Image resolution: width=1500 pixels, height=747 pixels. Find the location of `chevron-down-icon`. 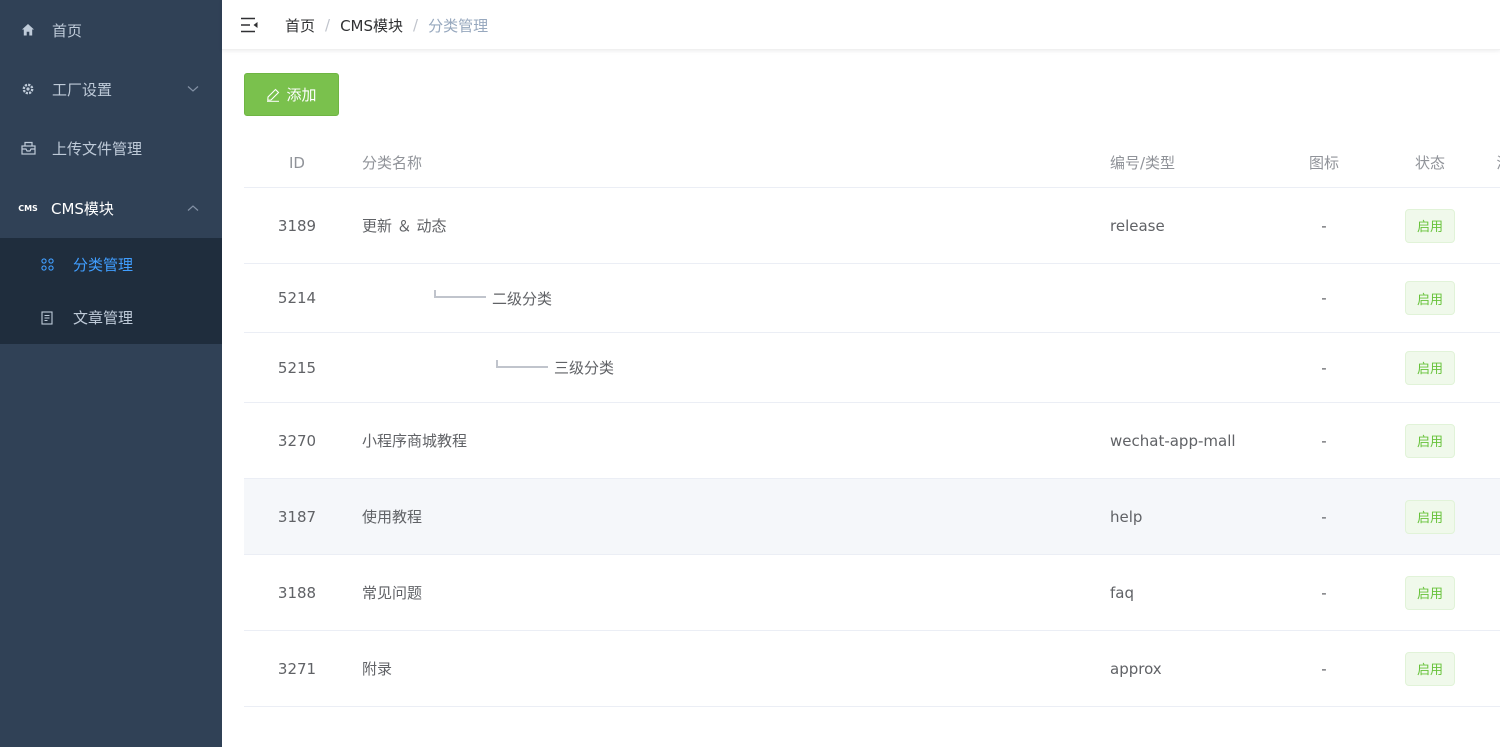

chevron-down-icon is located at coordinates (193, 89).